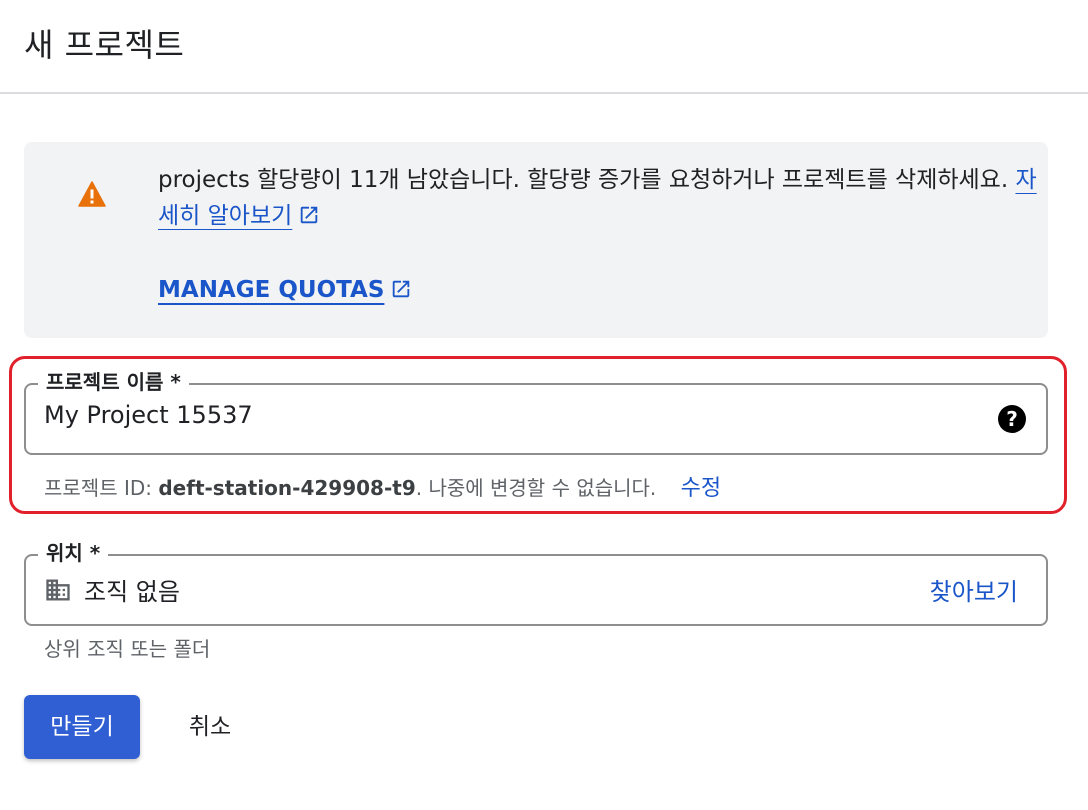  I want to click on create-button: 만들기, so click(82, 727).